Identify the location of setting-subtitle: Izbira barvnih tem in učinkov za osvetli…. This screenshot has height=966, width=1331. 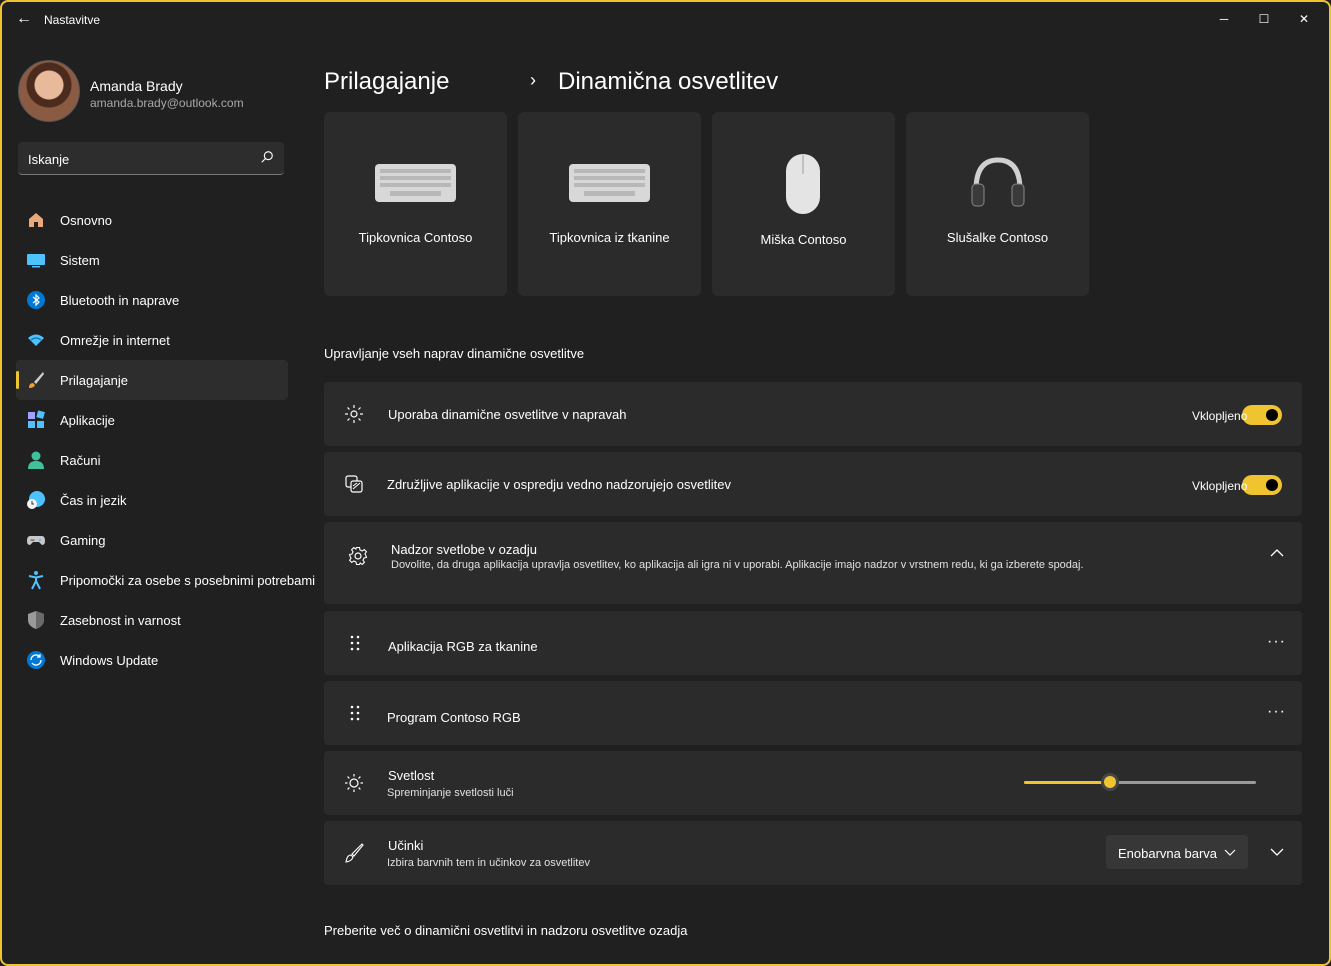
(488, 863).